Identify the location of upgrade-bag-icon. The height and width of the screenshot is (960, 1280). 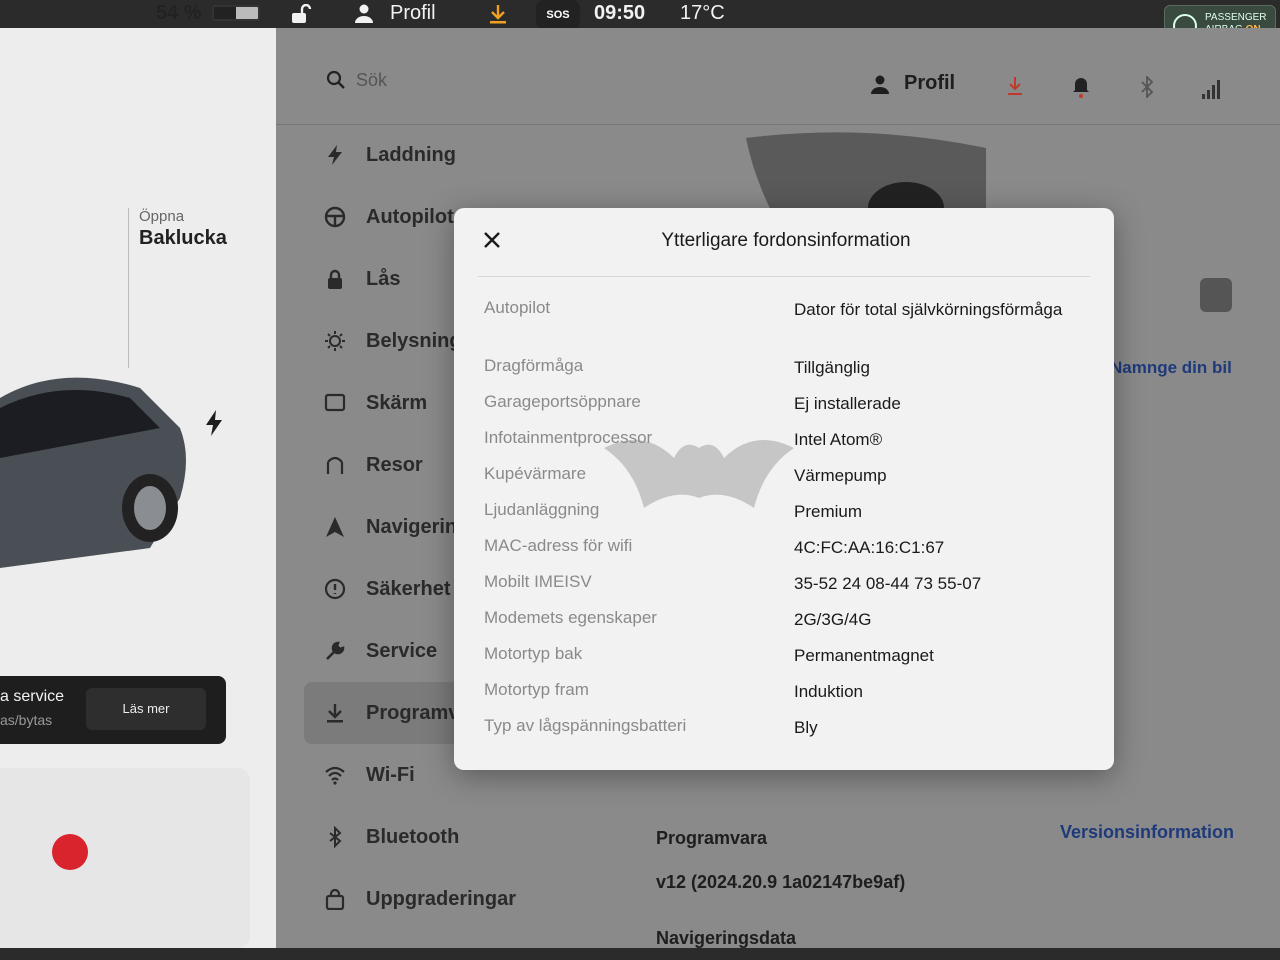
(335, 899).